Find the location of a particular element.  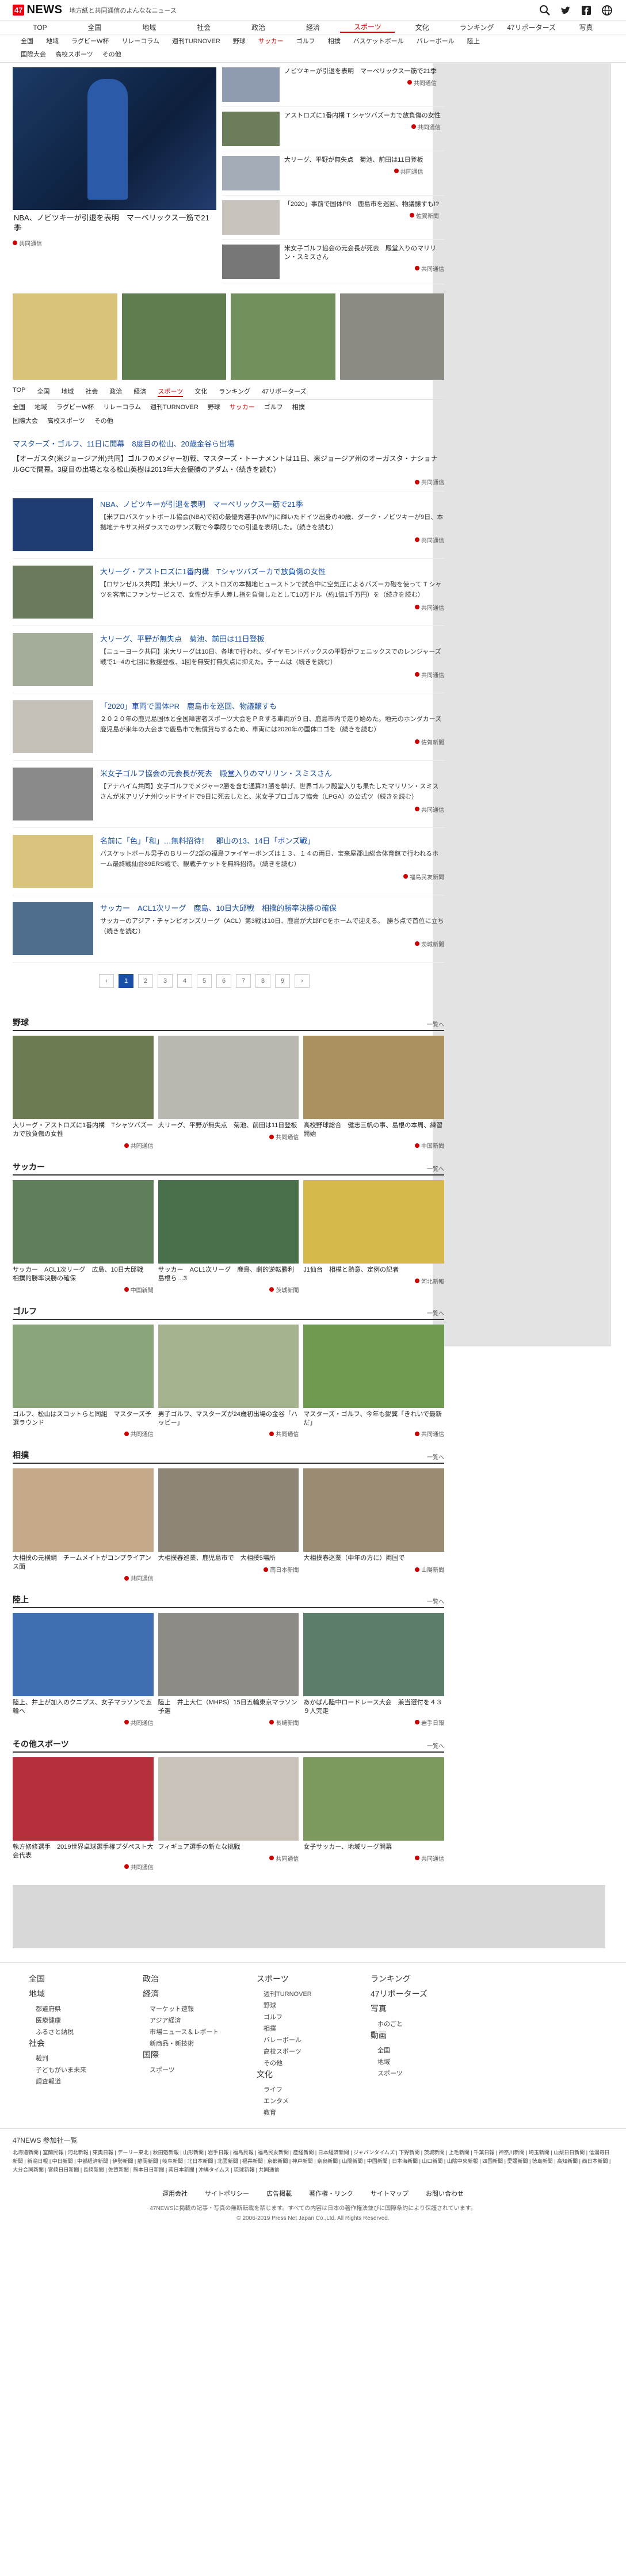

card-caption: J1仙台 相模と熱意、定例の記者 is located at coordinates (373, 1270).